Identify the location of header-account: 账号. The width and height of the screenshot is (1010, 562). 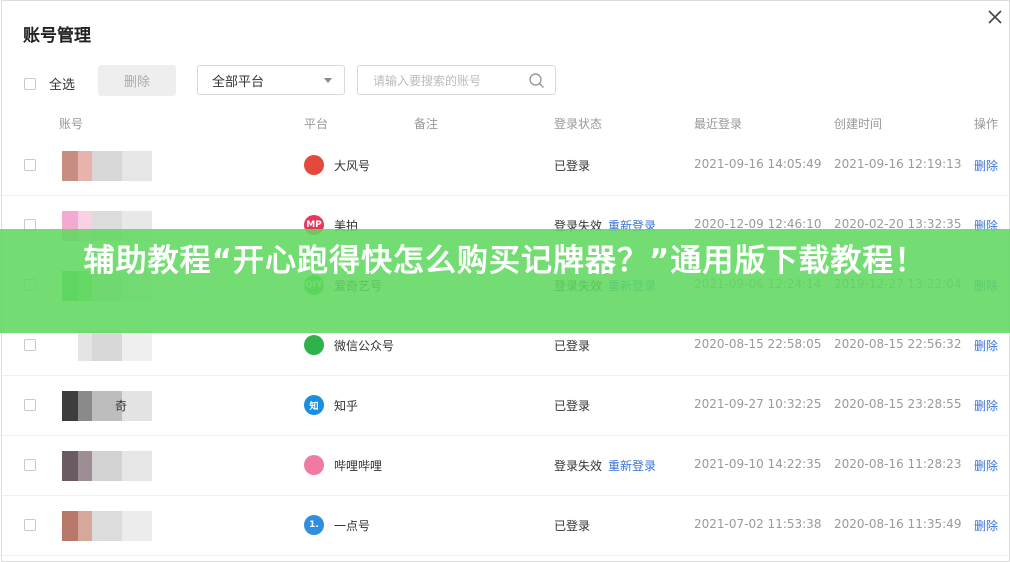
(71, 124).